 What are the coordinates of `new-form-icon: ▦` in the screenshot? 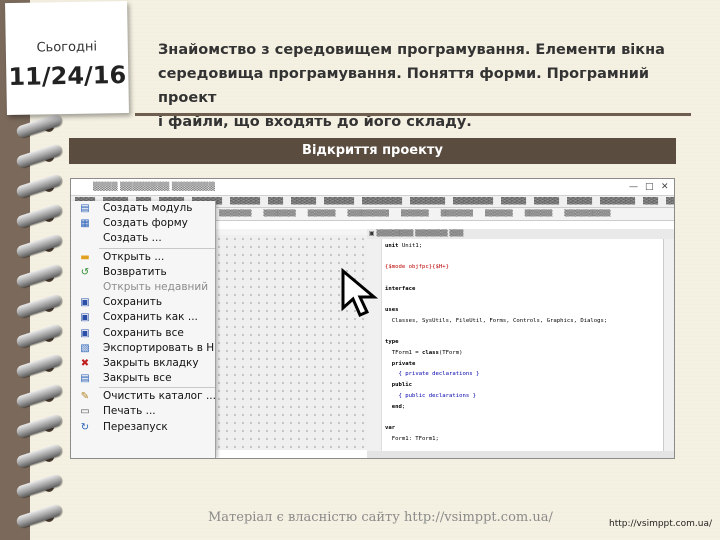 It's located at (85, 224).